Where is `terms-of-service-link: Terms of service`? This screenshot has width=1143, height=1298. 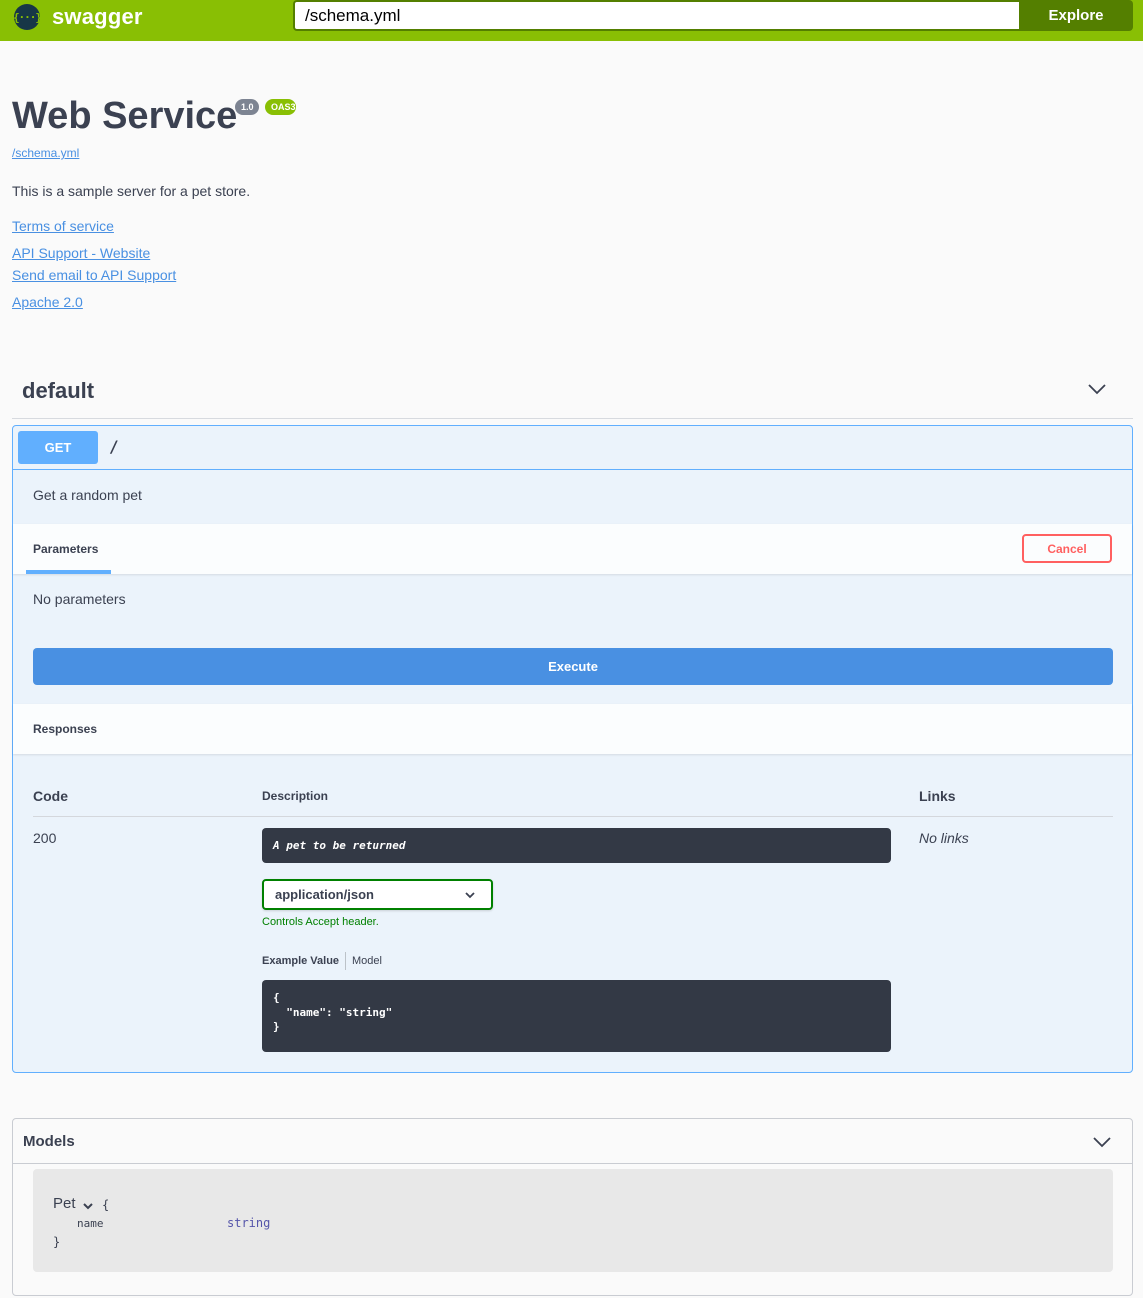 terms-of-service-link: Terms of service is located at coordinates (63, 226).